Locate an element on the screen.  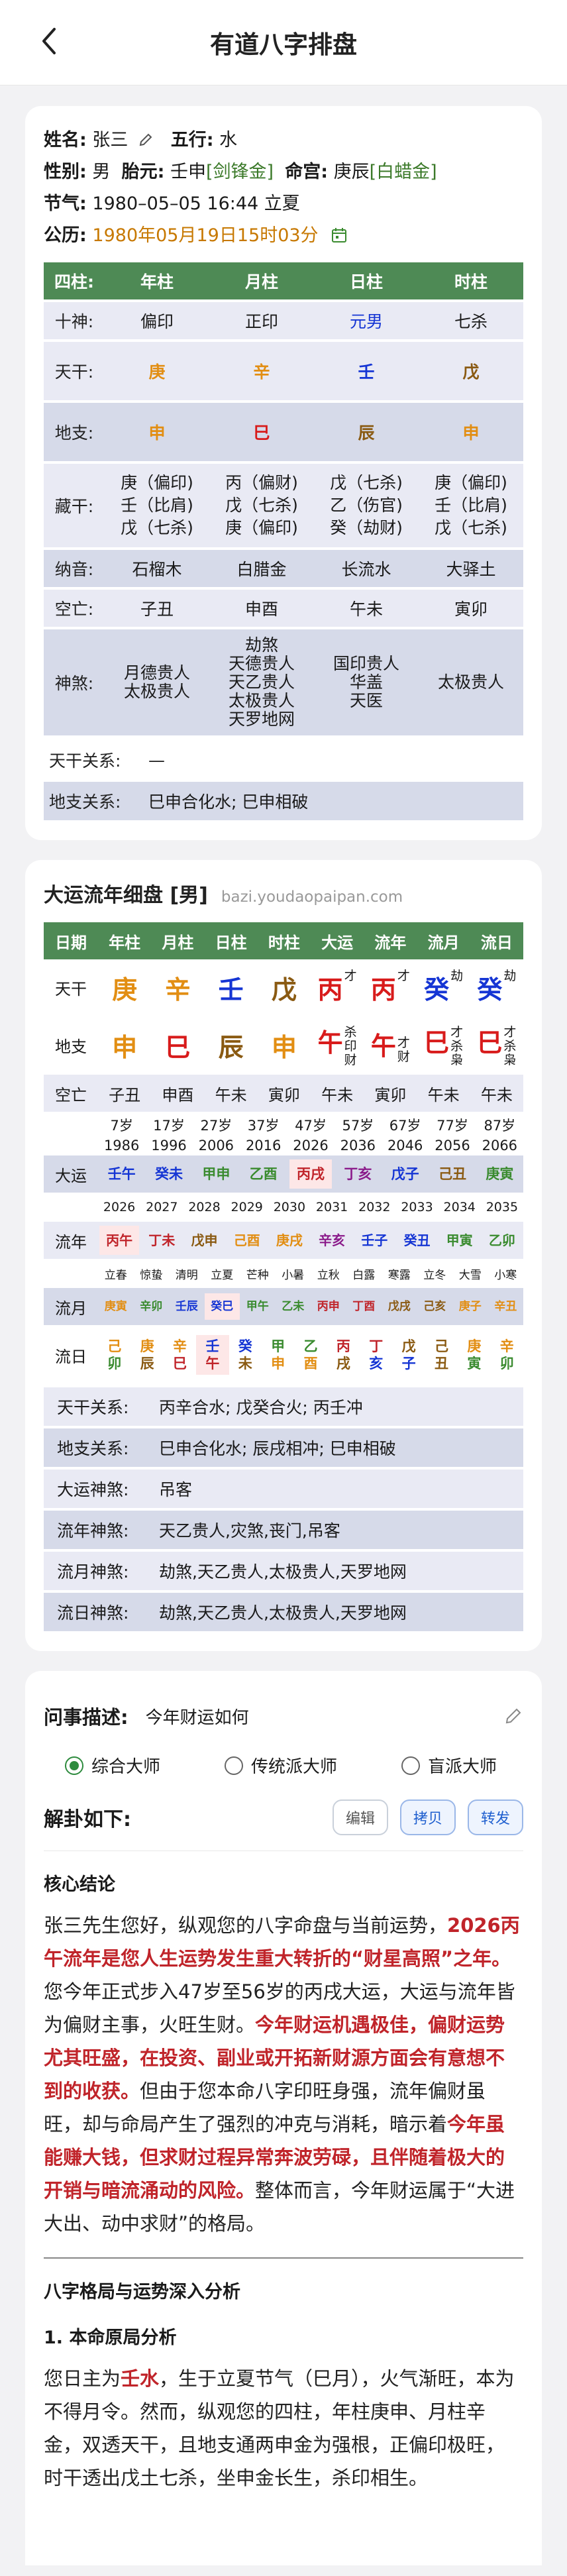
liuyue-cell: 辛卯 is located at coordinates (152, 1306).